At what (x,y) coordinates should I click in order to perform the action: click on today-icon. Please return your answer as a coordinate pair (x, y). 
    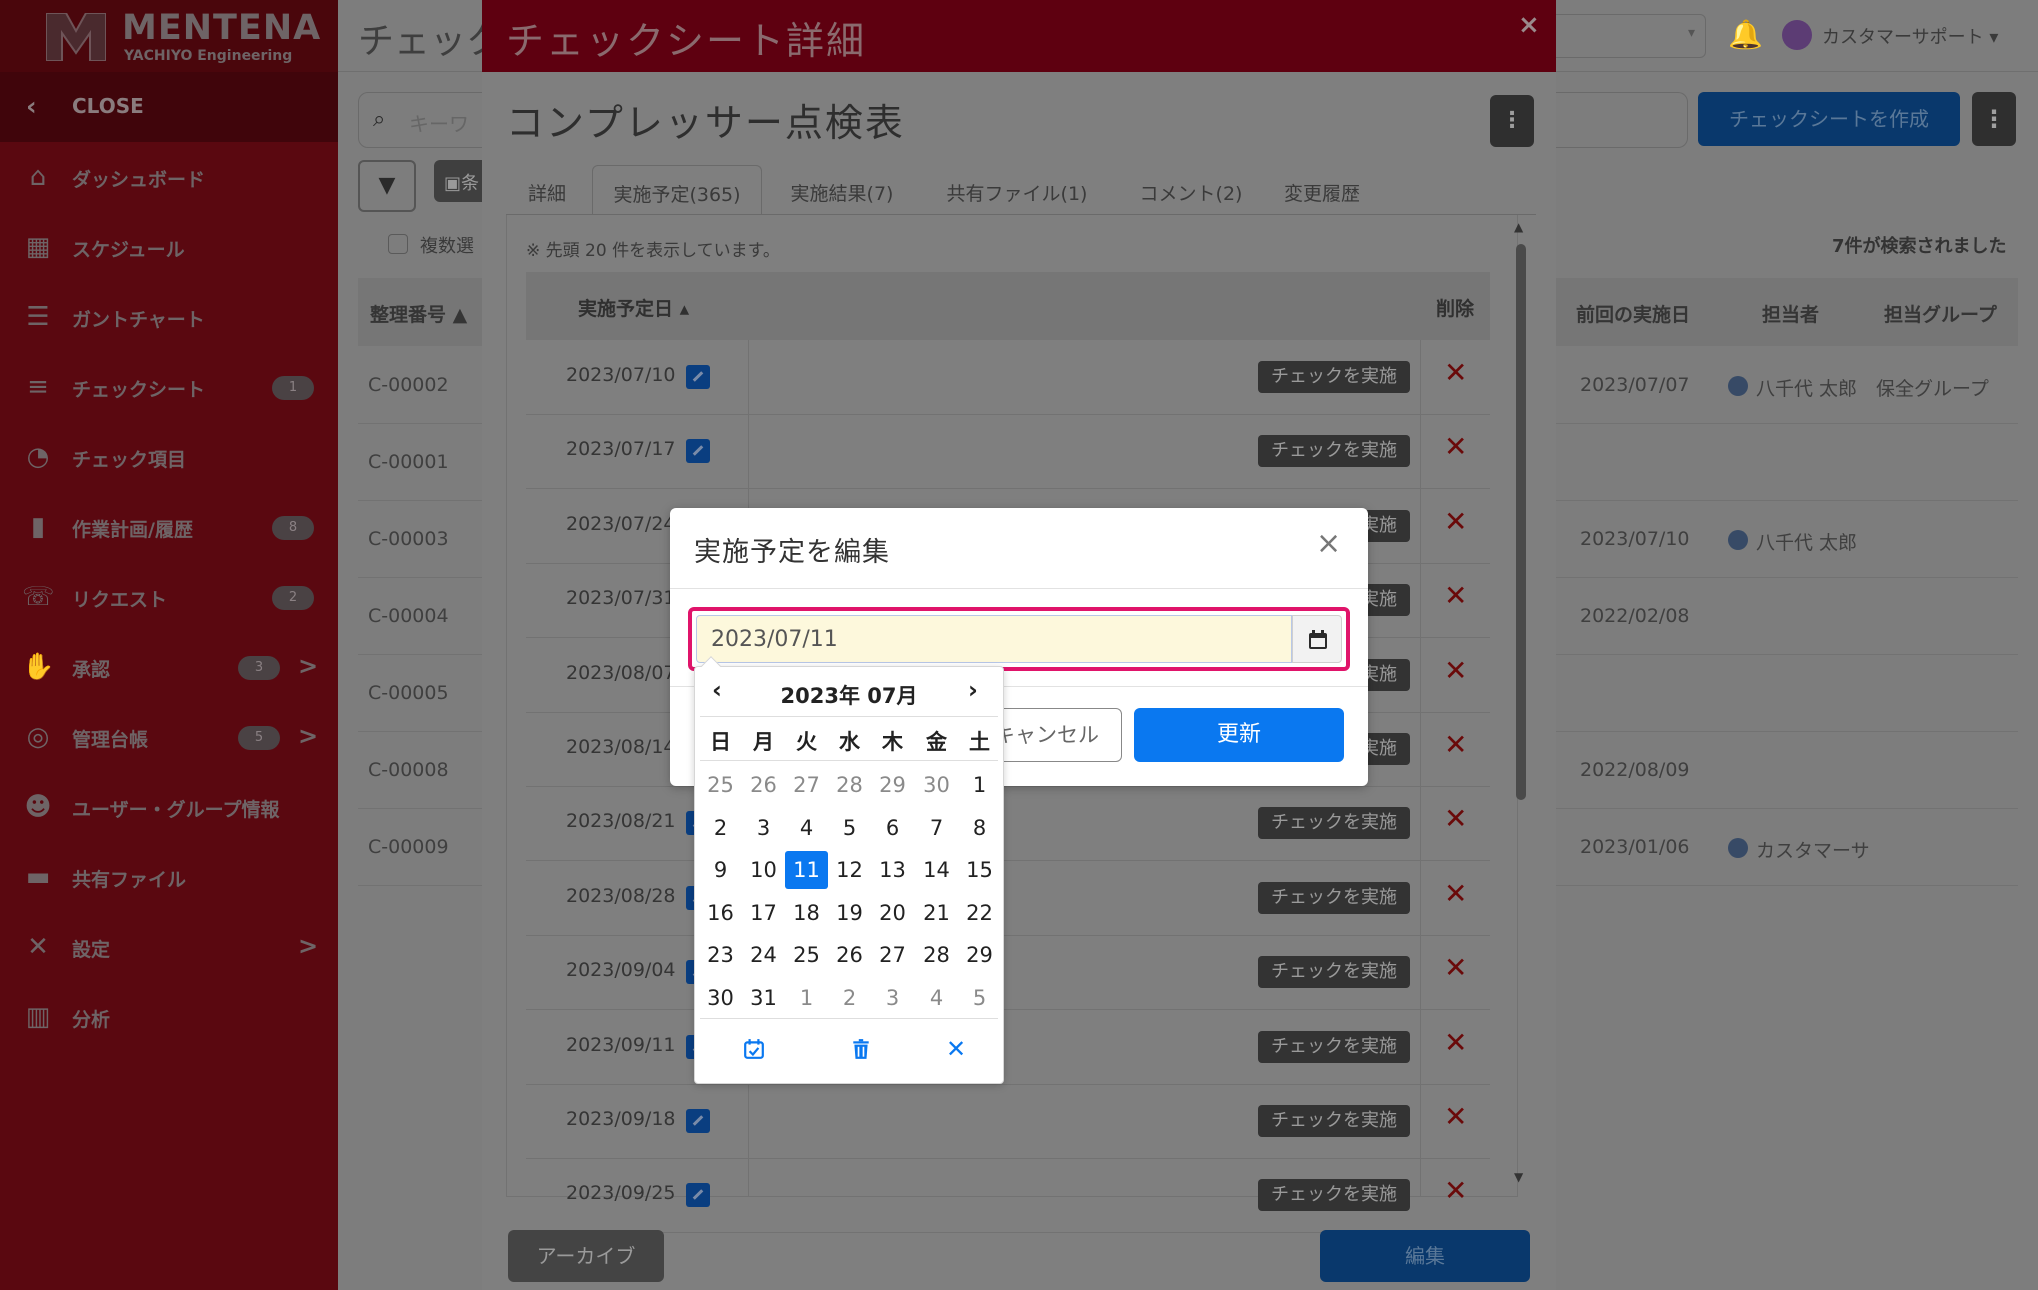
    Looking at the image, I should click on (754, 1049).